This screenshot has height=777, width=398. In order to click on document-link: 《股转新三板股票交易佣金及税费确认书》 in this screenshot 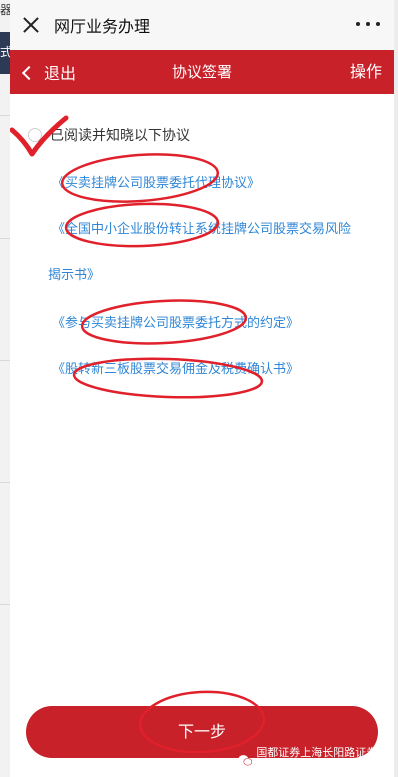, I will do `click(175, 370)`.